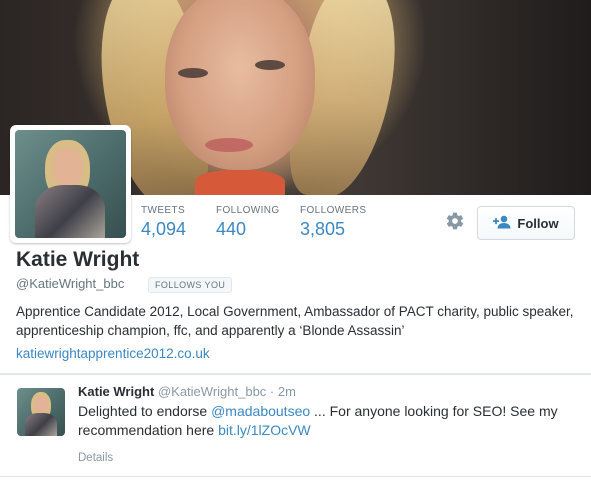 The width and height of the screenshot is (591, 484). Describe the element at coordinates (78, 259) in the screenshot. I see `profile-name: Katie Wright` at that location.